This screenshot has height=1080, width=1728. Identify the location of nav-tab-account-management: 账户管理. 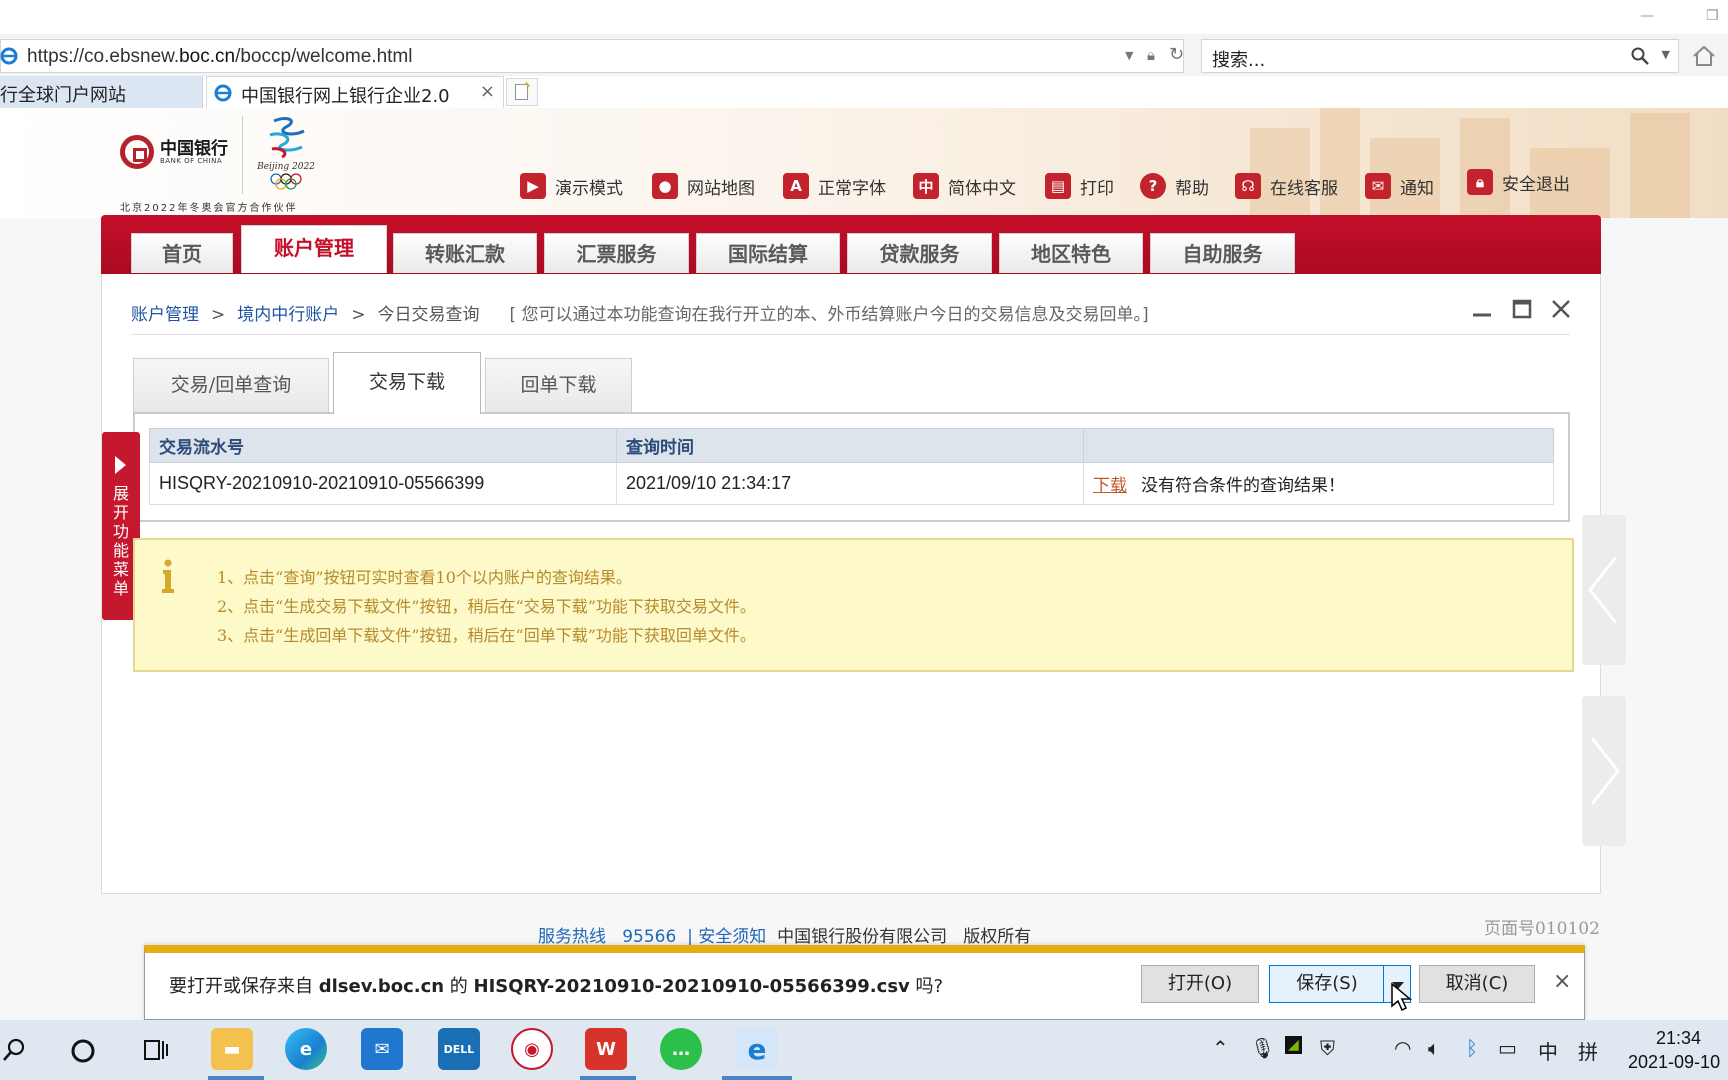
(314, 249).